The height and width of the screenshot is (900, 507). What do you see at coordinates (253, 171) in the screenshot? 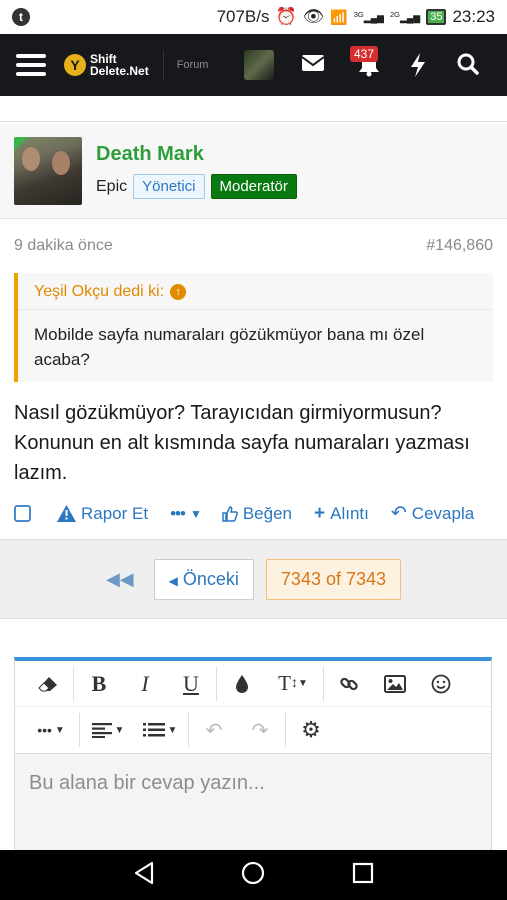
I see `post-author-header: Death Mark Epic Yönetici Moderatör` at bounding box center [253, 171].